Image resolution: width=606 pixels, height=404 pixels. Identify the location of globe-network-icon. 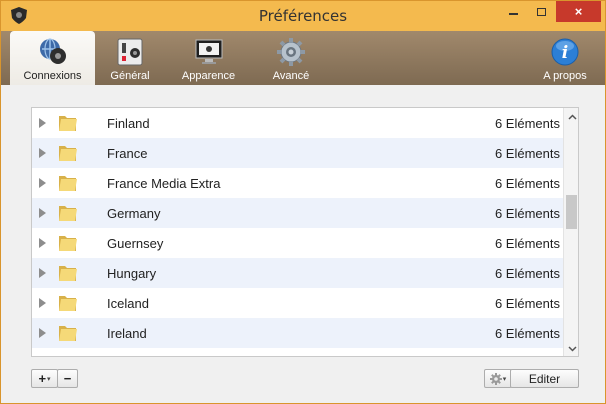
(52, 51).